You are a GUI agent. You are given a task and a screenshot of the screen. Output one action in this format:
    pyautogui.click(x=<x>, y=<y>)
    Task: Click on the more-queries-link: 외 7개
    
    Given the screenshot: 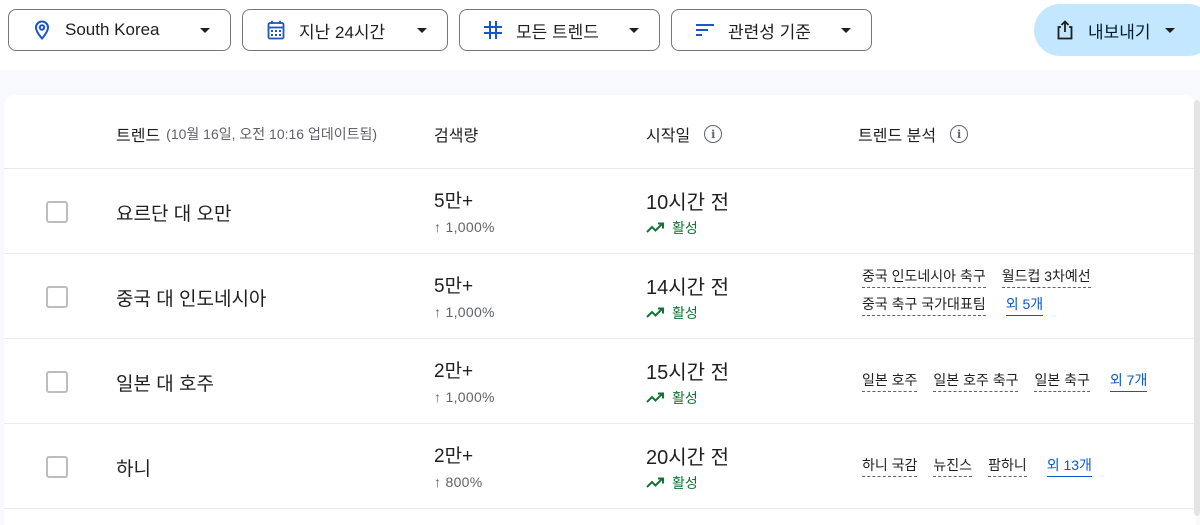 What is the action you would take?
    pyautogui.click(x=1128, y=382)
    